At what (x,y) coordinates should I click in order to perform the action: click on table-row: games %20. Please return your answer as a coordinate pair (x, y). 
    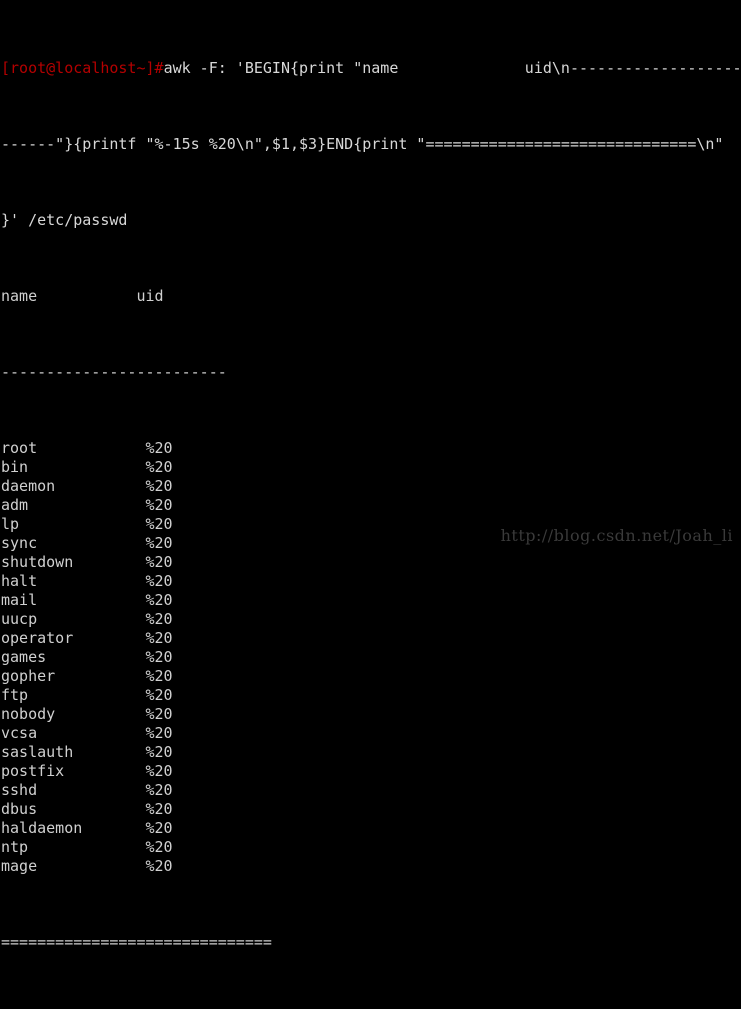
    Looking at the image, I should click on (371, 657).